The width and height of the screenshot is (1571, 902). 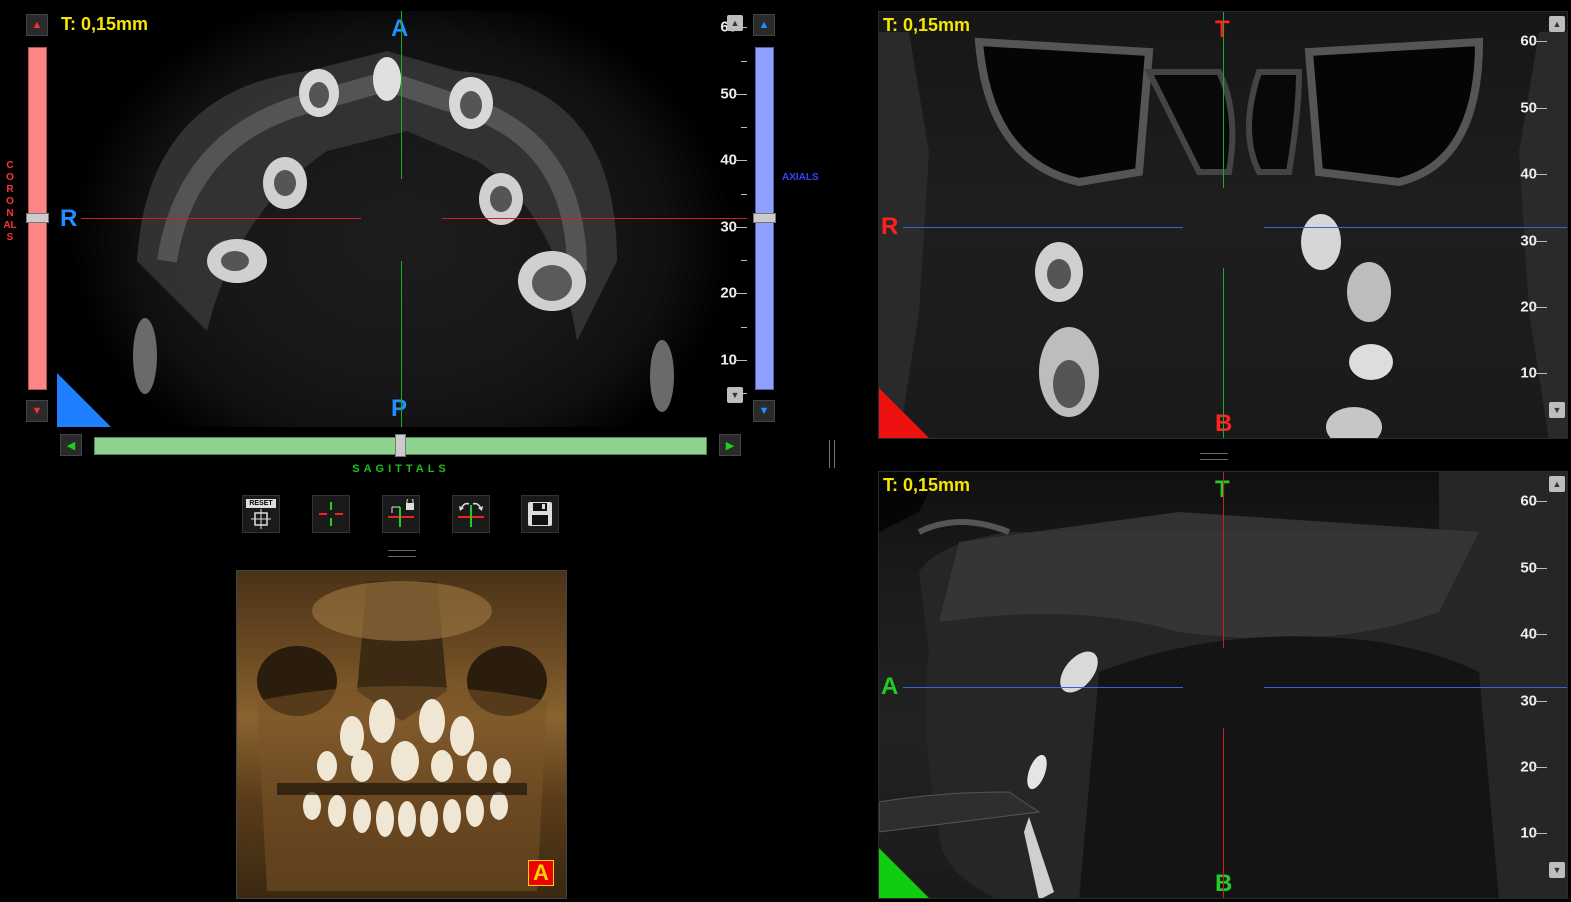 I want to click on coronal-scroll-down-icon: ▼, so click(x=1557, y=410).